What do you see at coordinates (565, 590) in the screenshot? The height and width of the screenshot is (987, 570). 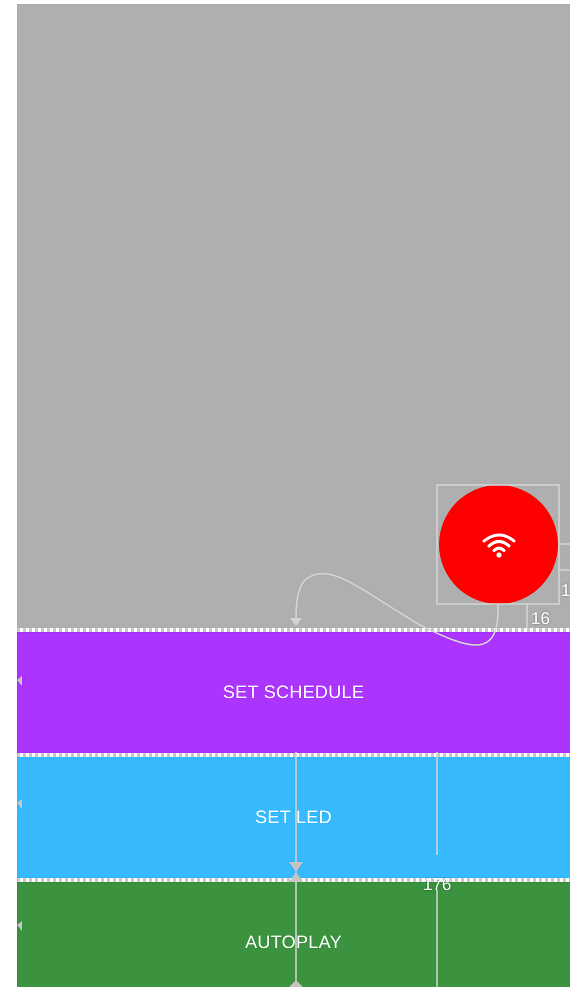 I see `dimension-label: 1` at bounding box center [565, 590].